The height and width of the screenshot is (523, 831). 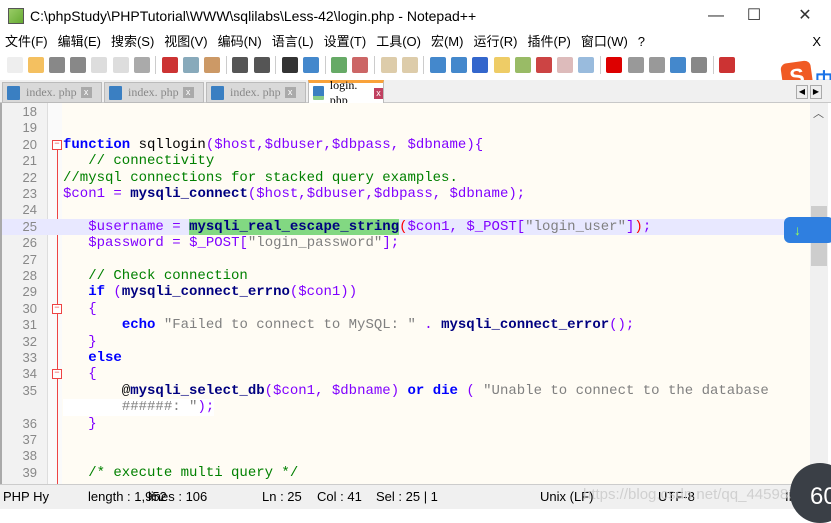 What do you see at coordinates (635, 65) in the screenshot?
I see `stop-record-icon` at bounding box center [635, 65].